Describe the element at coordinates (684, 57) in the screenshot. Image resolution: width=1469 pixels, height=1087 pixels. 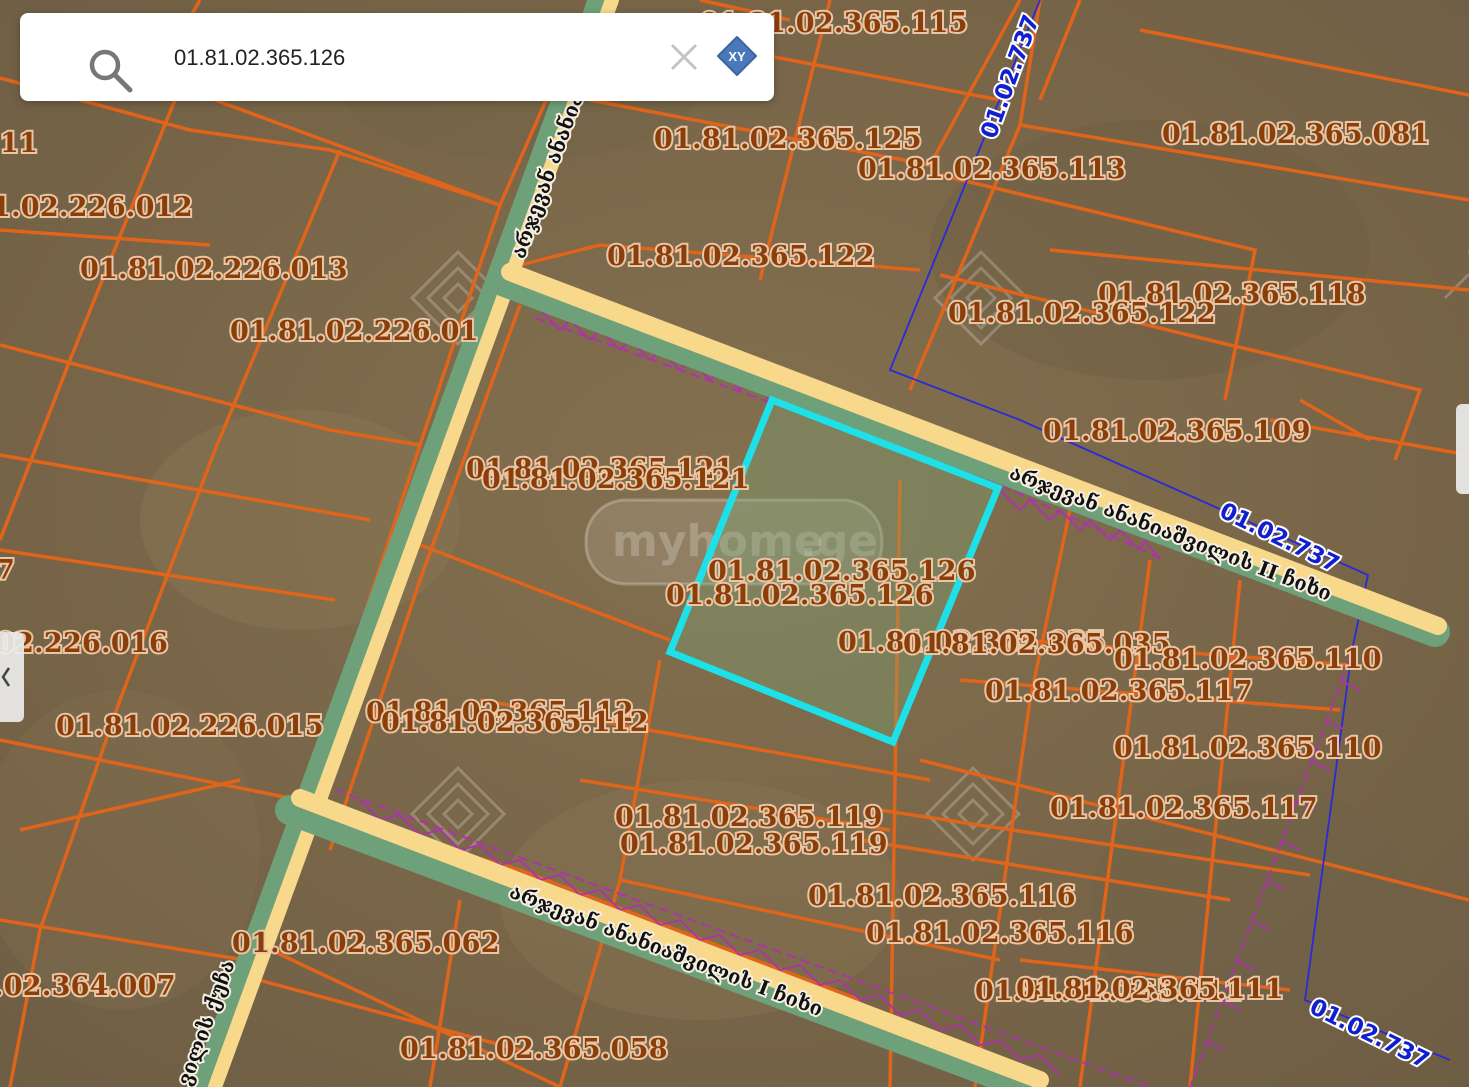
I see `close-icon` at that location.